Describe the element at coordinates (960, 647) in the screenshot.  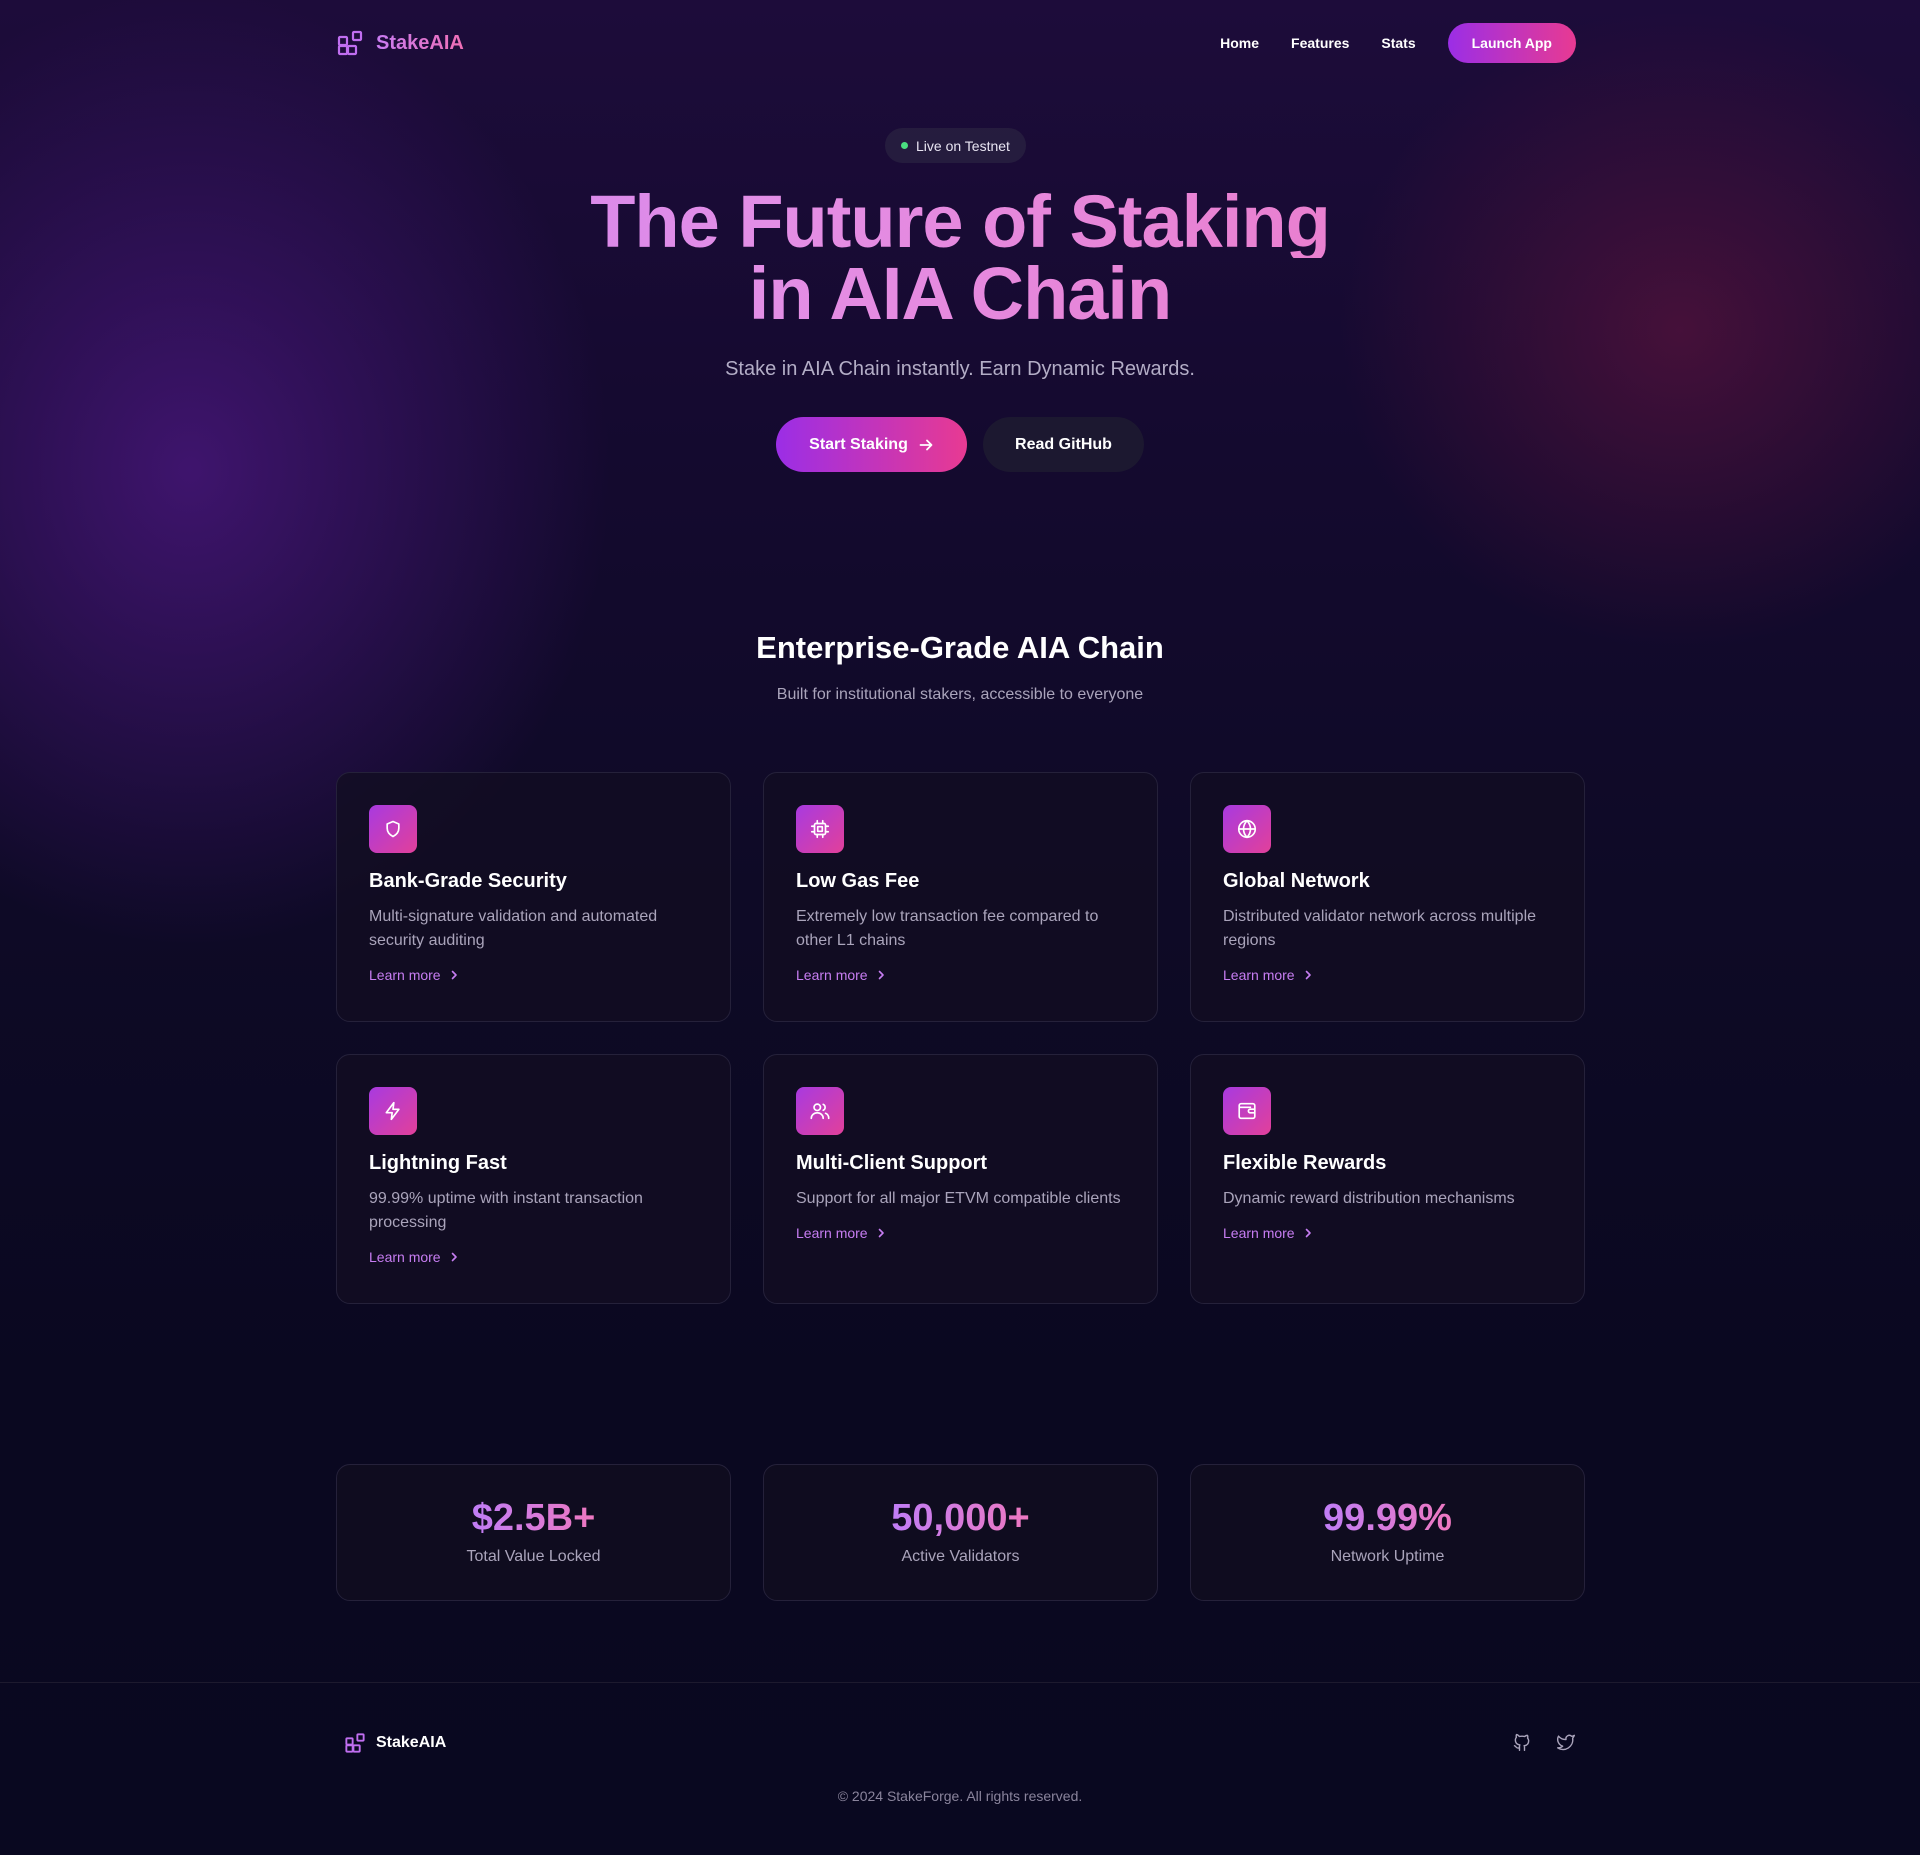
I see `features-title: Enterprise-Grade AIA Chain` at that location.